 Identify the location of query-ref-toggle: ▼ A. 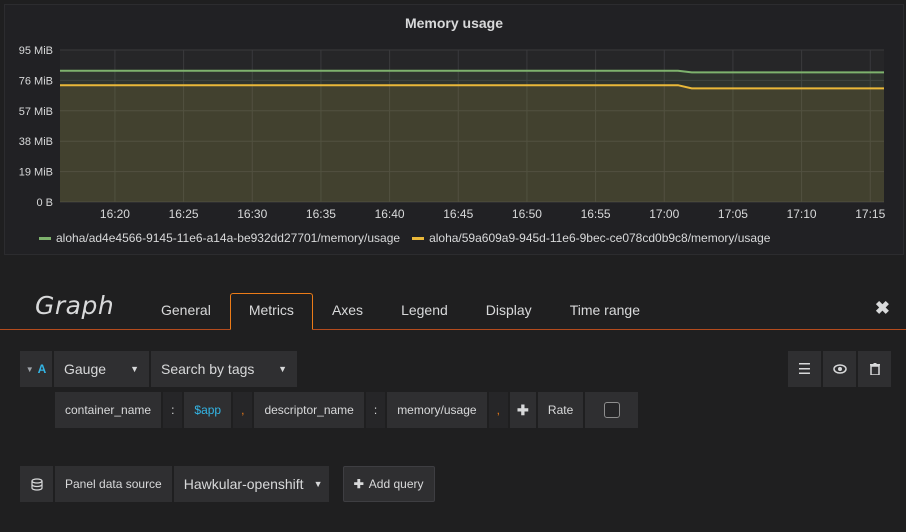
(37, 369).